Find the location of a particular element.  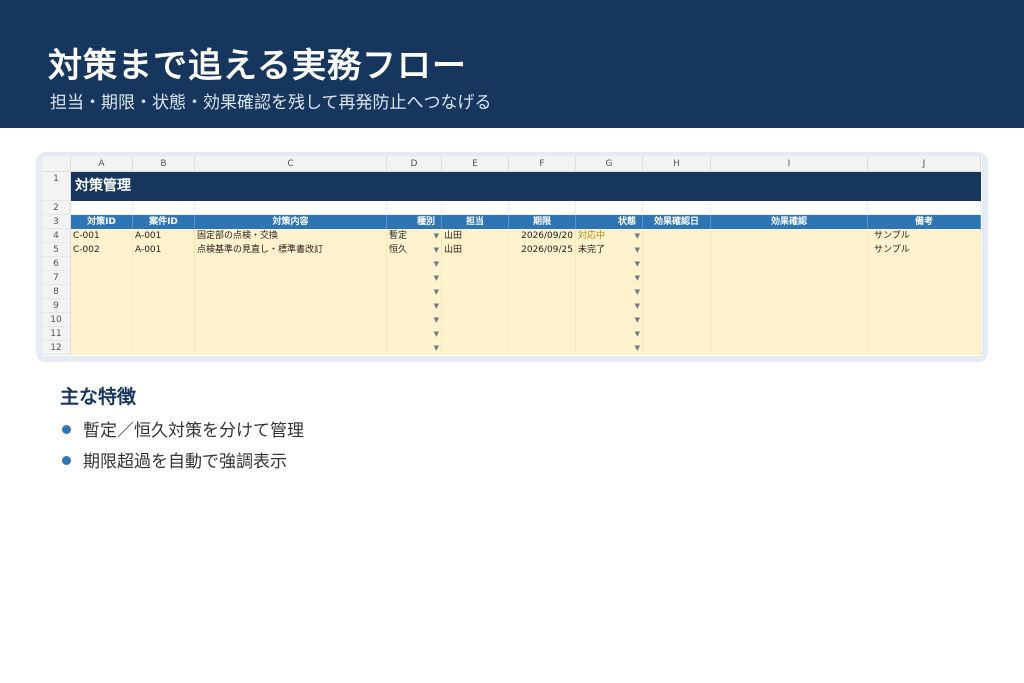

column-header-d: D is located at coordinates (414, 164).